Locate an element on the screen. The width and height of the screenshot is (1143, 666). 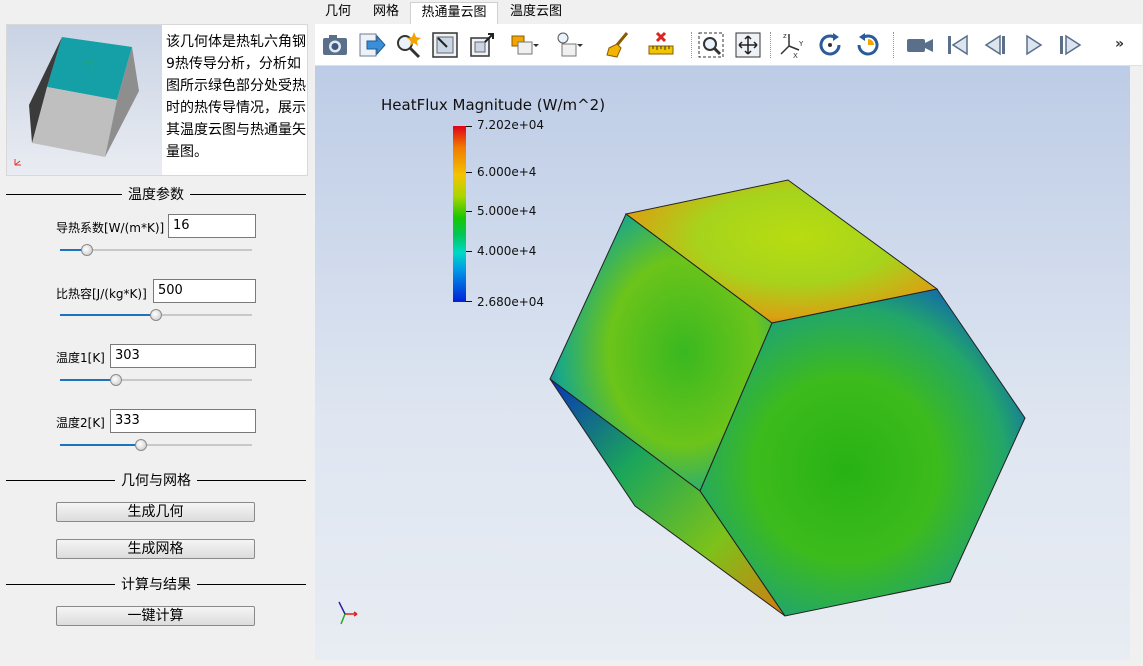
fit-view-icon is located at coordinates (445, 45).